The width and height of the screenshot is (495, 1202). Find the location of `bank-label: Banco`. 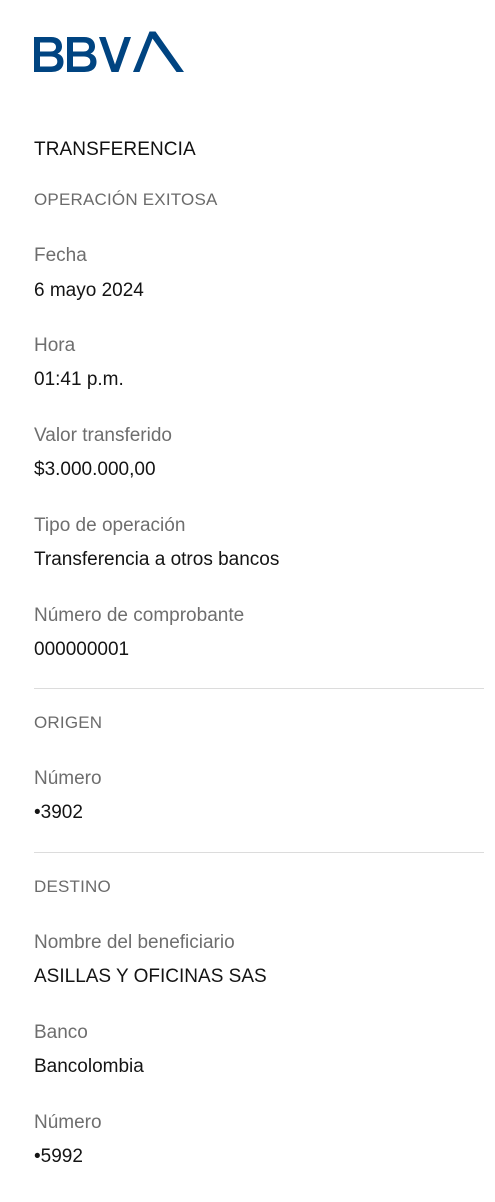

bank-label: Banco is located at coordinates (61, 1032).